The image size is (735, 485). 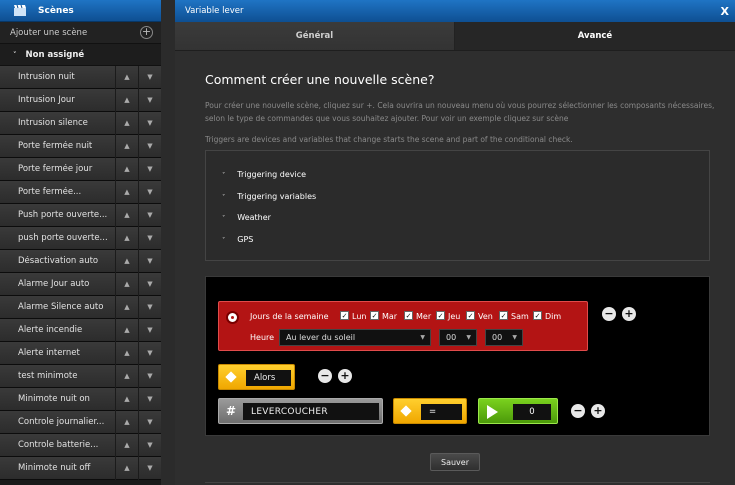 I want to click on add-action-button: +, so click(x=598, y=411).